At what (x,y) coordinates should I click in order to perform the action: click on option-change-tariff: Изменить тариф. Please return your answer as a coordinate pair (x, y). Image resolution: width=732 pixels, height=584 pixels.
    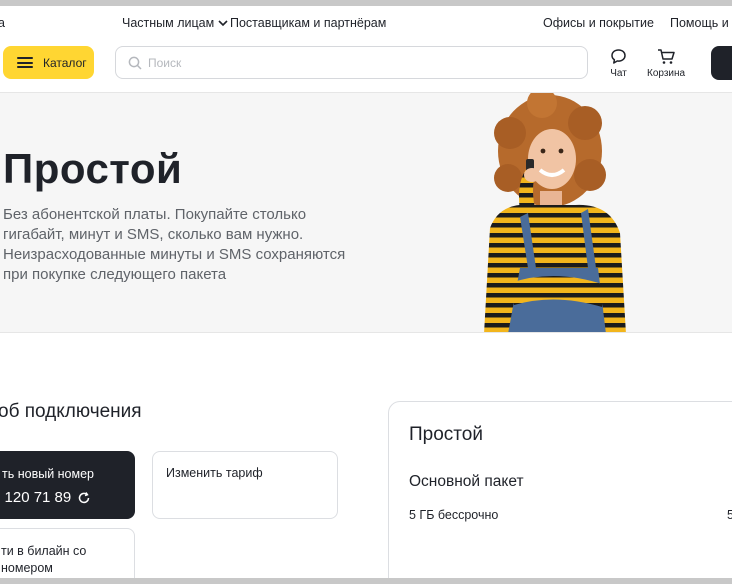
    Looking at the image, I should click on (245, 485).